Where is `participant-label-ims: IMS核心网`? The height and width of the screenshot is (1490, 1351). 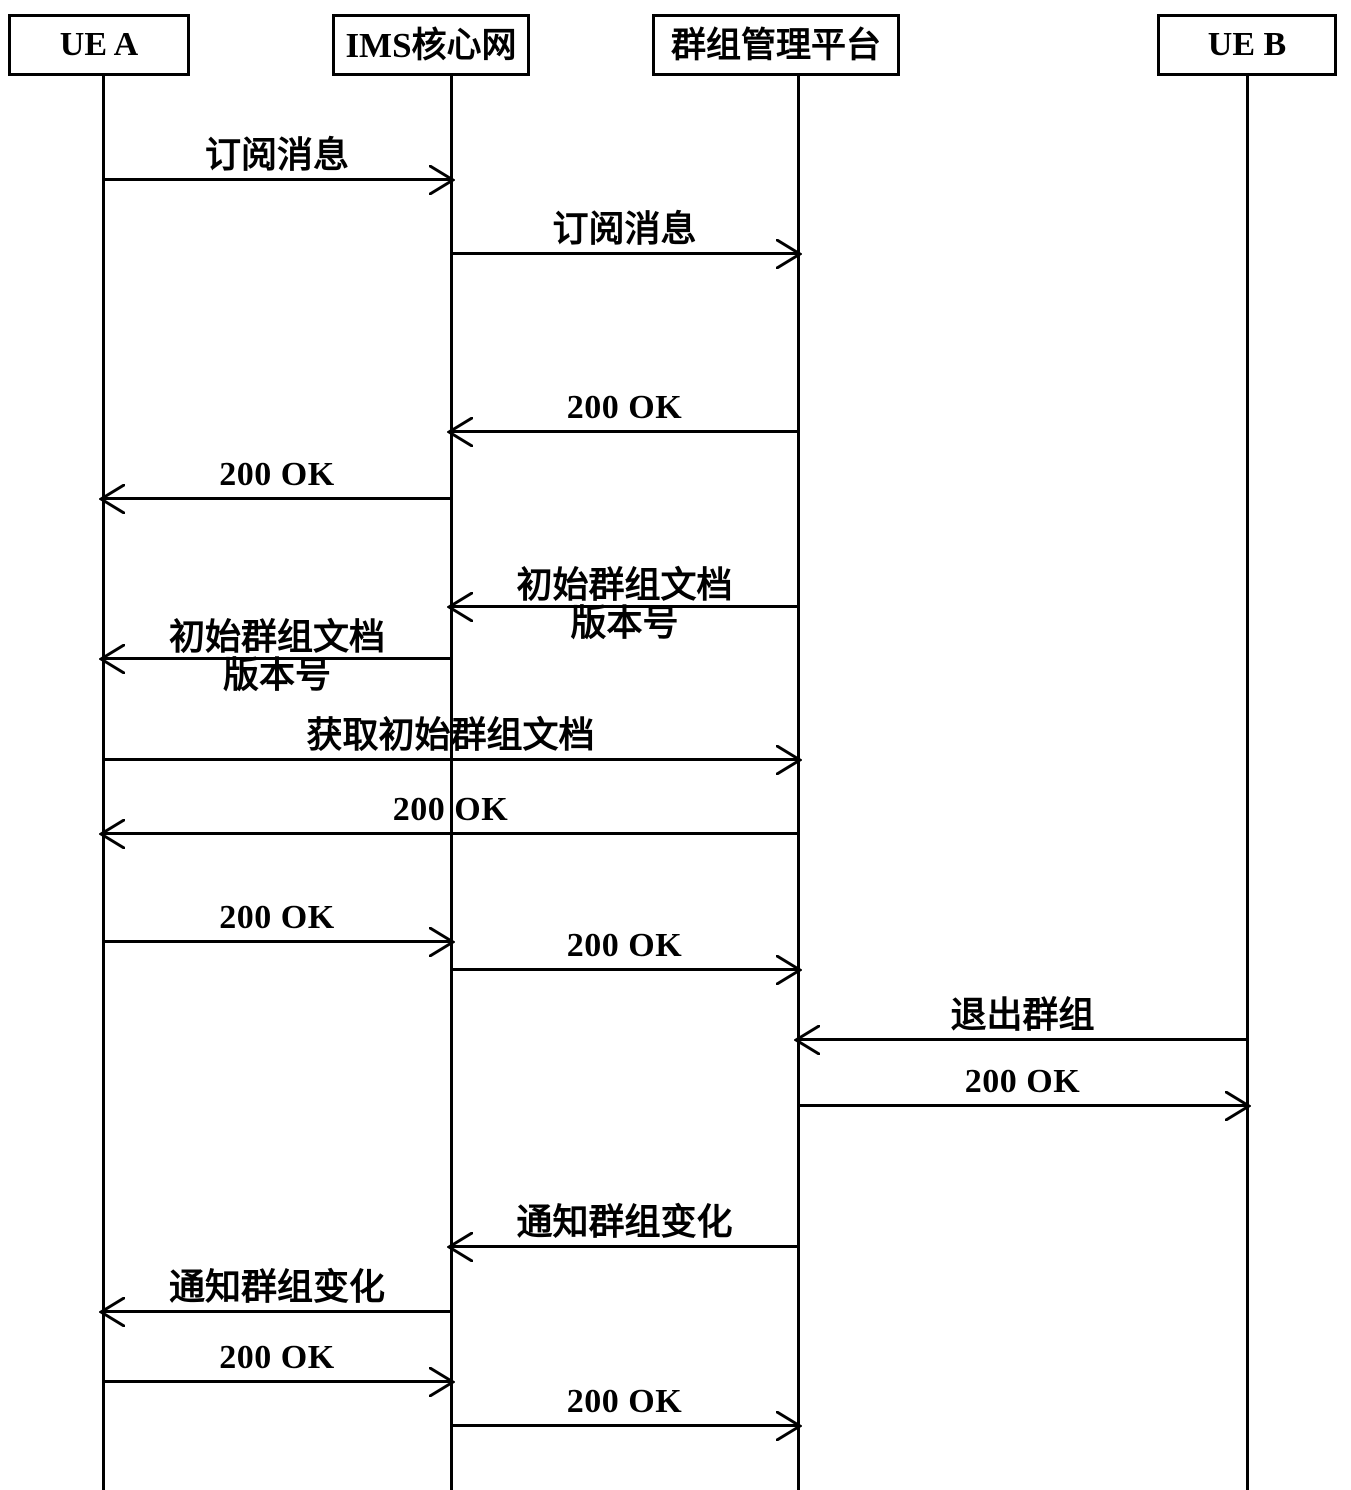 participant-label-ims: IMS核心网 is located at coordinates (431, 45).